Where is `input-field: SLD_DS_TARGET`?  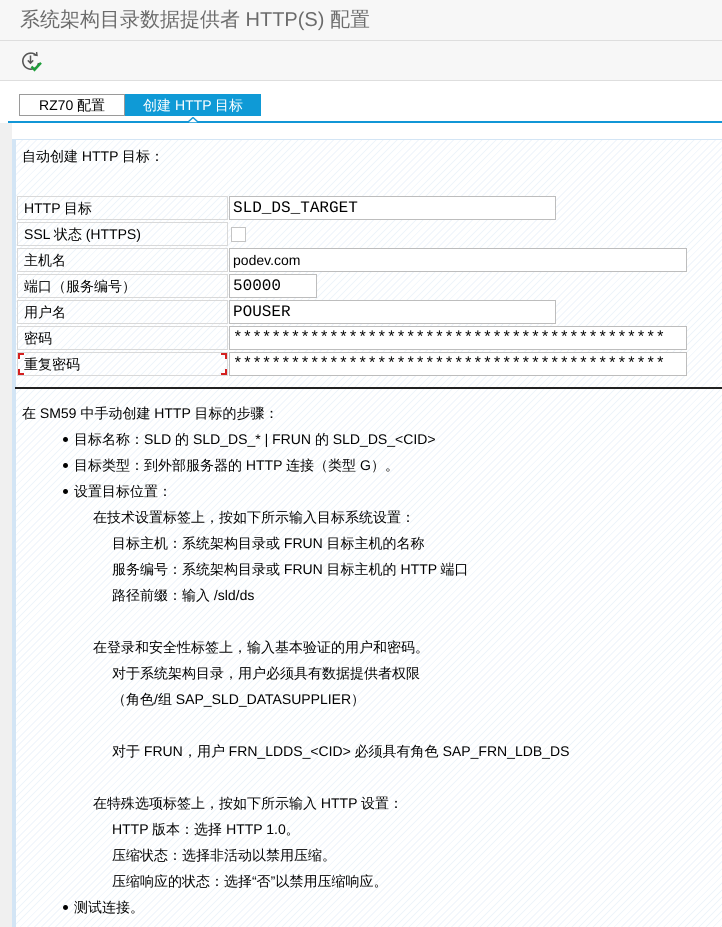 input-field: SLD_DS_TARGET is located at coordinates (392, 208).